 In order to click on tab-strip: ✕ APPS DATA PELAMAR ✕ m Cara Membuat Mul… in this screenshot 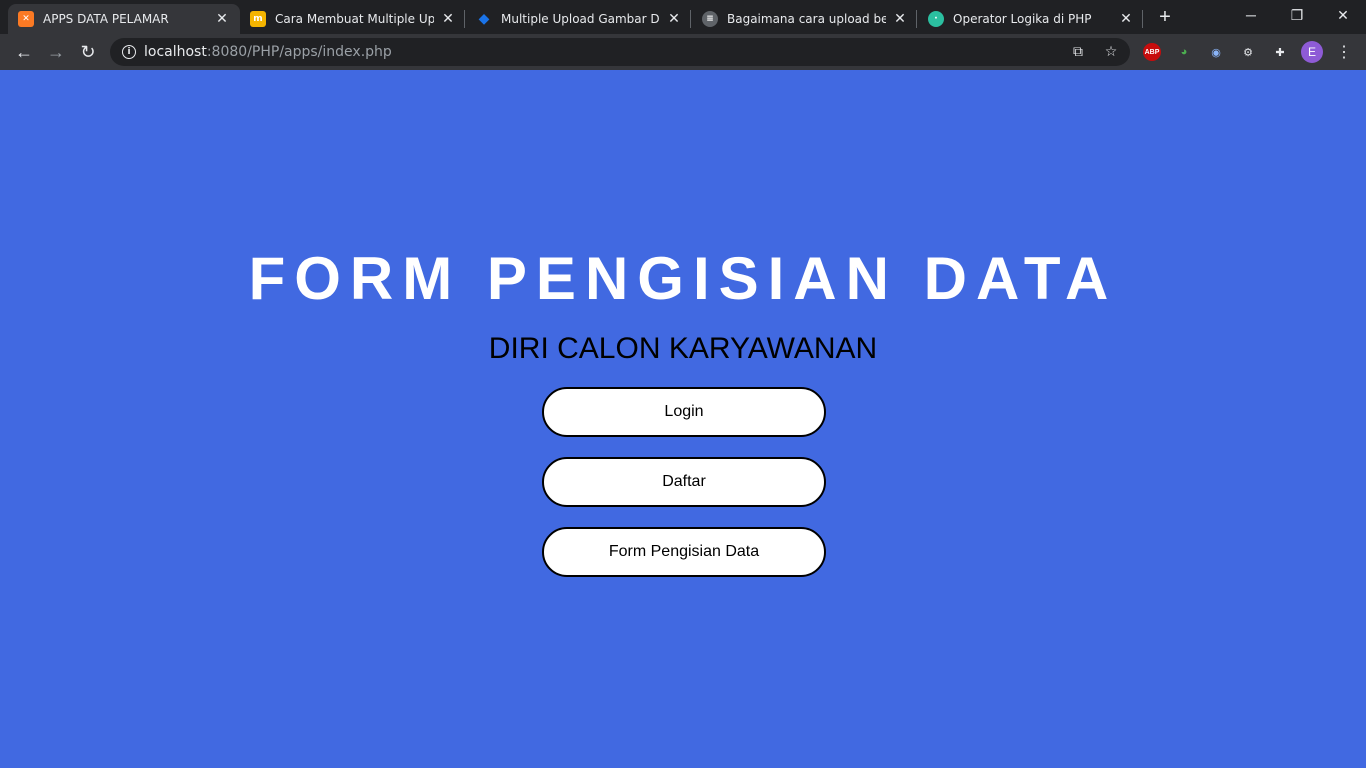, I will do `click(683, 17)`.